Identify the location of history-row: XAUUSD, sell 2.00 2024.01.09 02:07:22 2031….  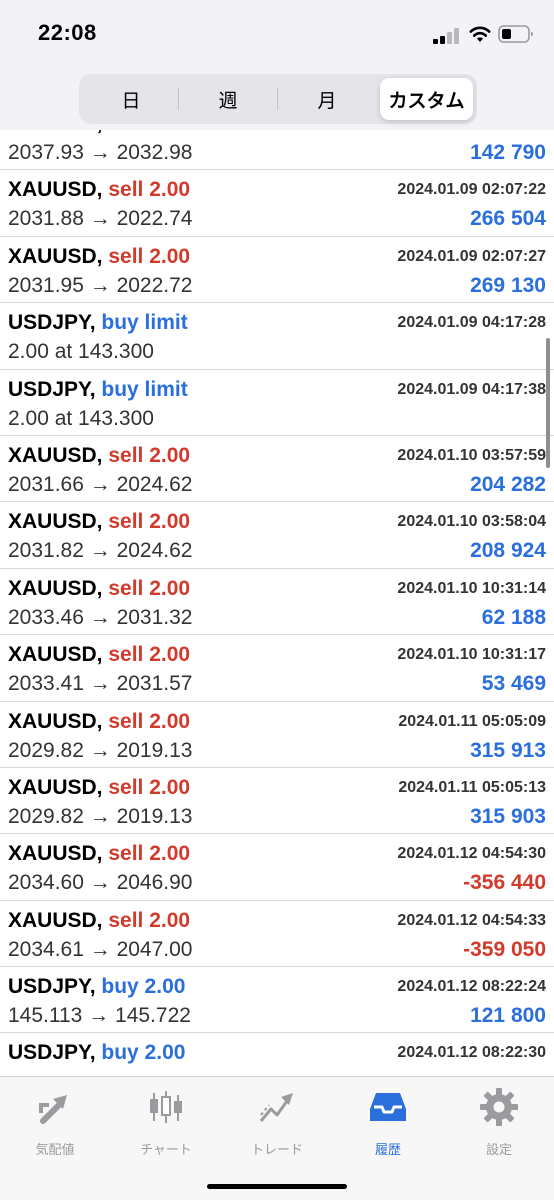
(277, 203).